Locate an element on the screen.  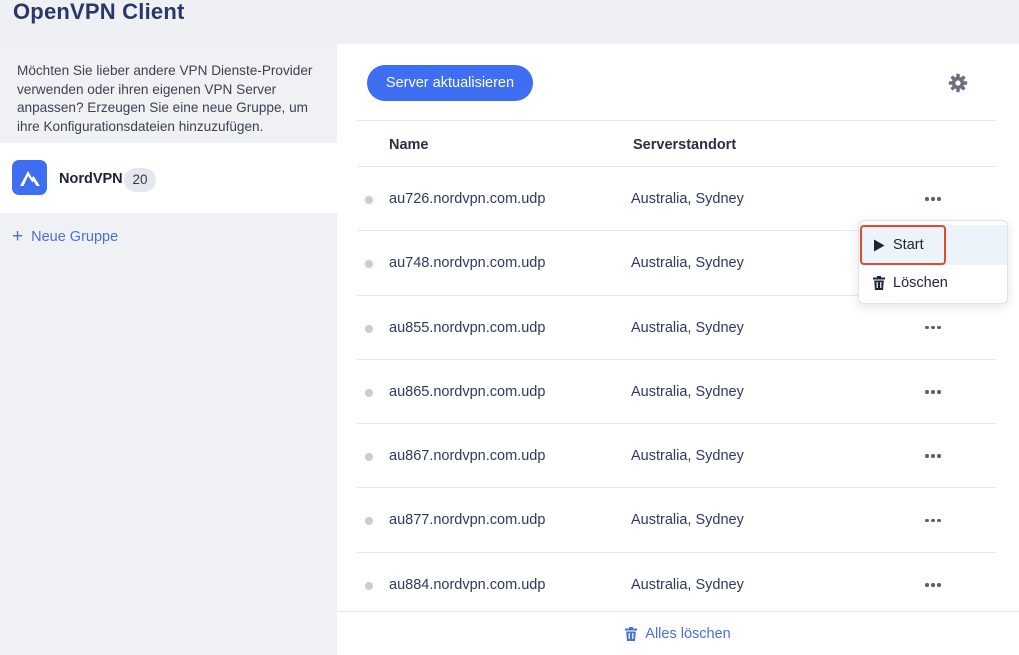
nordvpn-logo is located at coordinates (29, 177).